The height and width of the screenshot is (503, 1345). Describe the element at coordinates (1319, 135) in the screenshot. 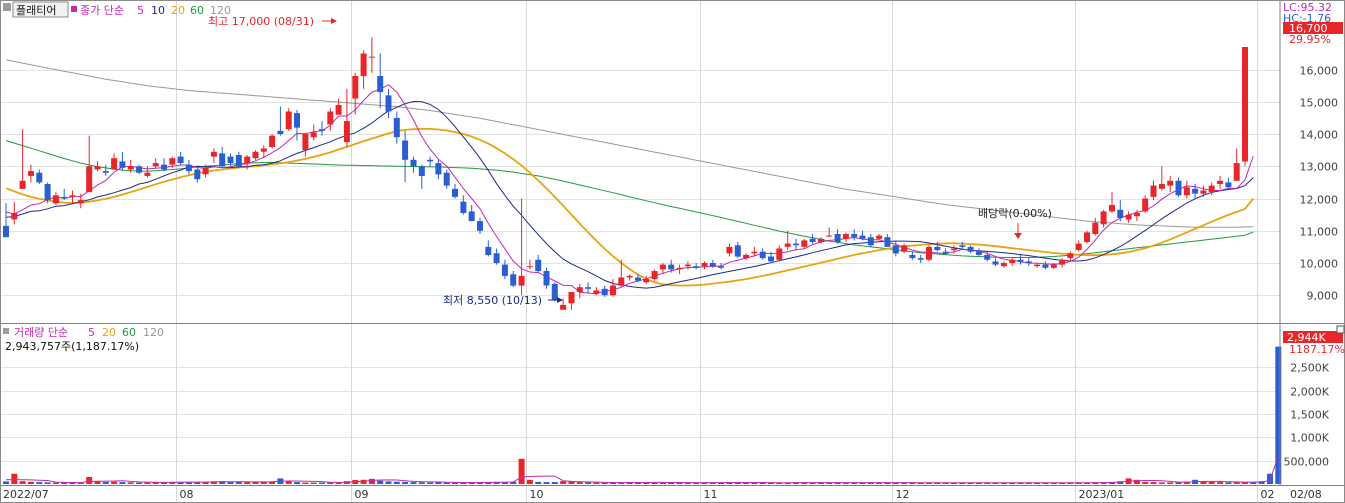

I see `price-tick-label: 14,000` at that location.